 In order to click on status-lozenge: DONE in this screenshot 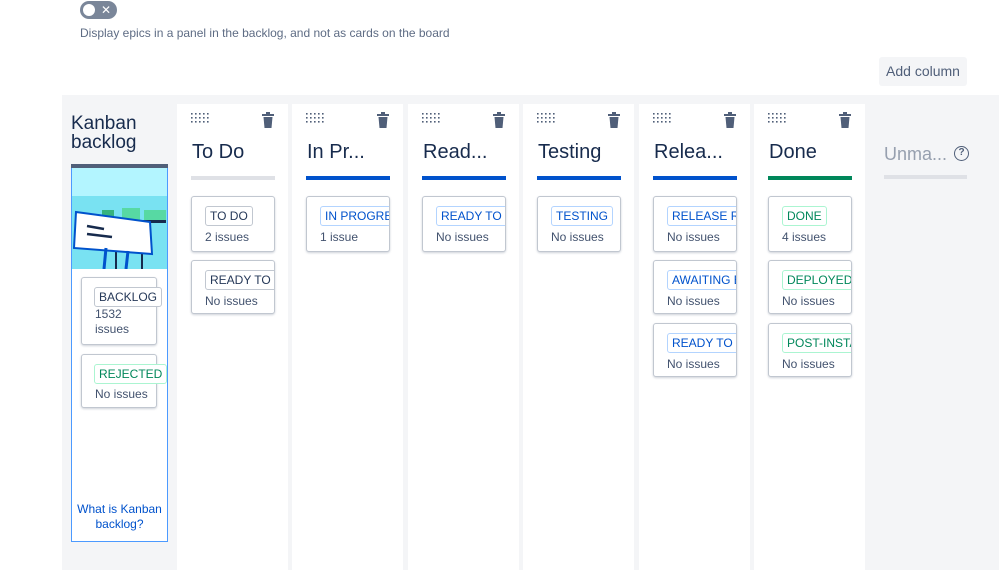, I will do `click(804, 216)`.